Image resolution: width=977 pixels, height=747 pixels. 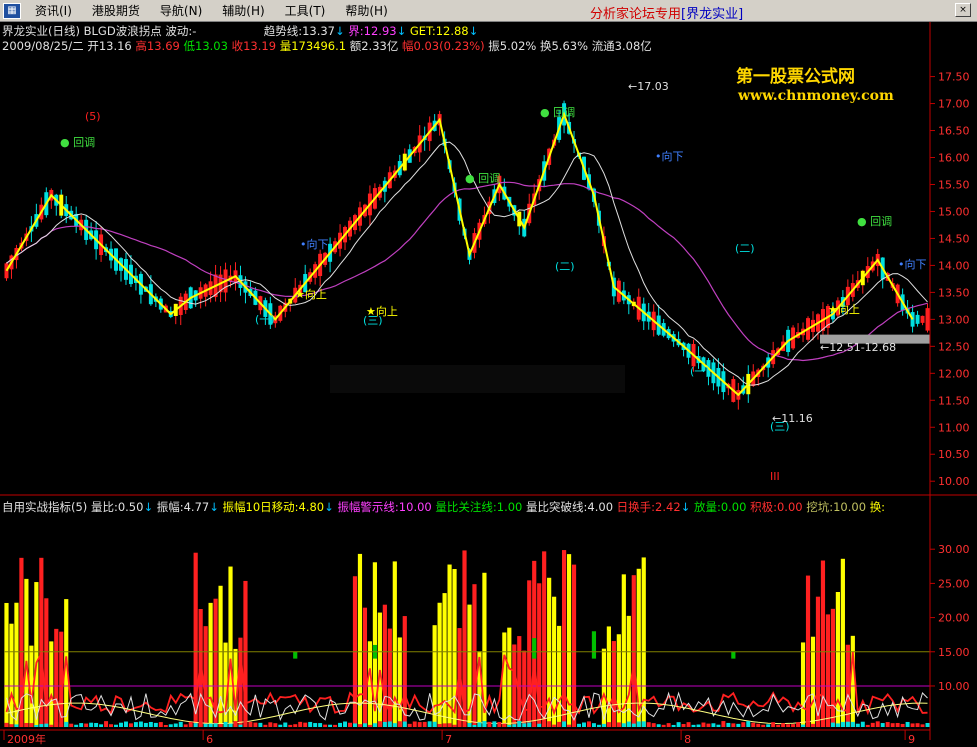 I want to click on wave-roman-label: III, so click(x=775, y=476).